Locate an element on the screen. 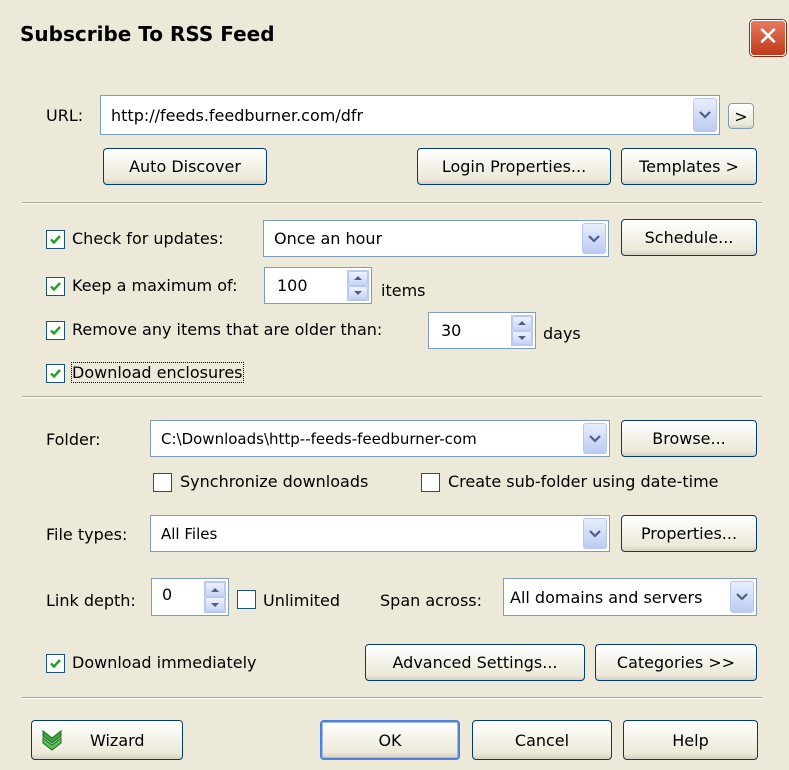  download-immediately-checkbox is located at coordinates (55, 663).